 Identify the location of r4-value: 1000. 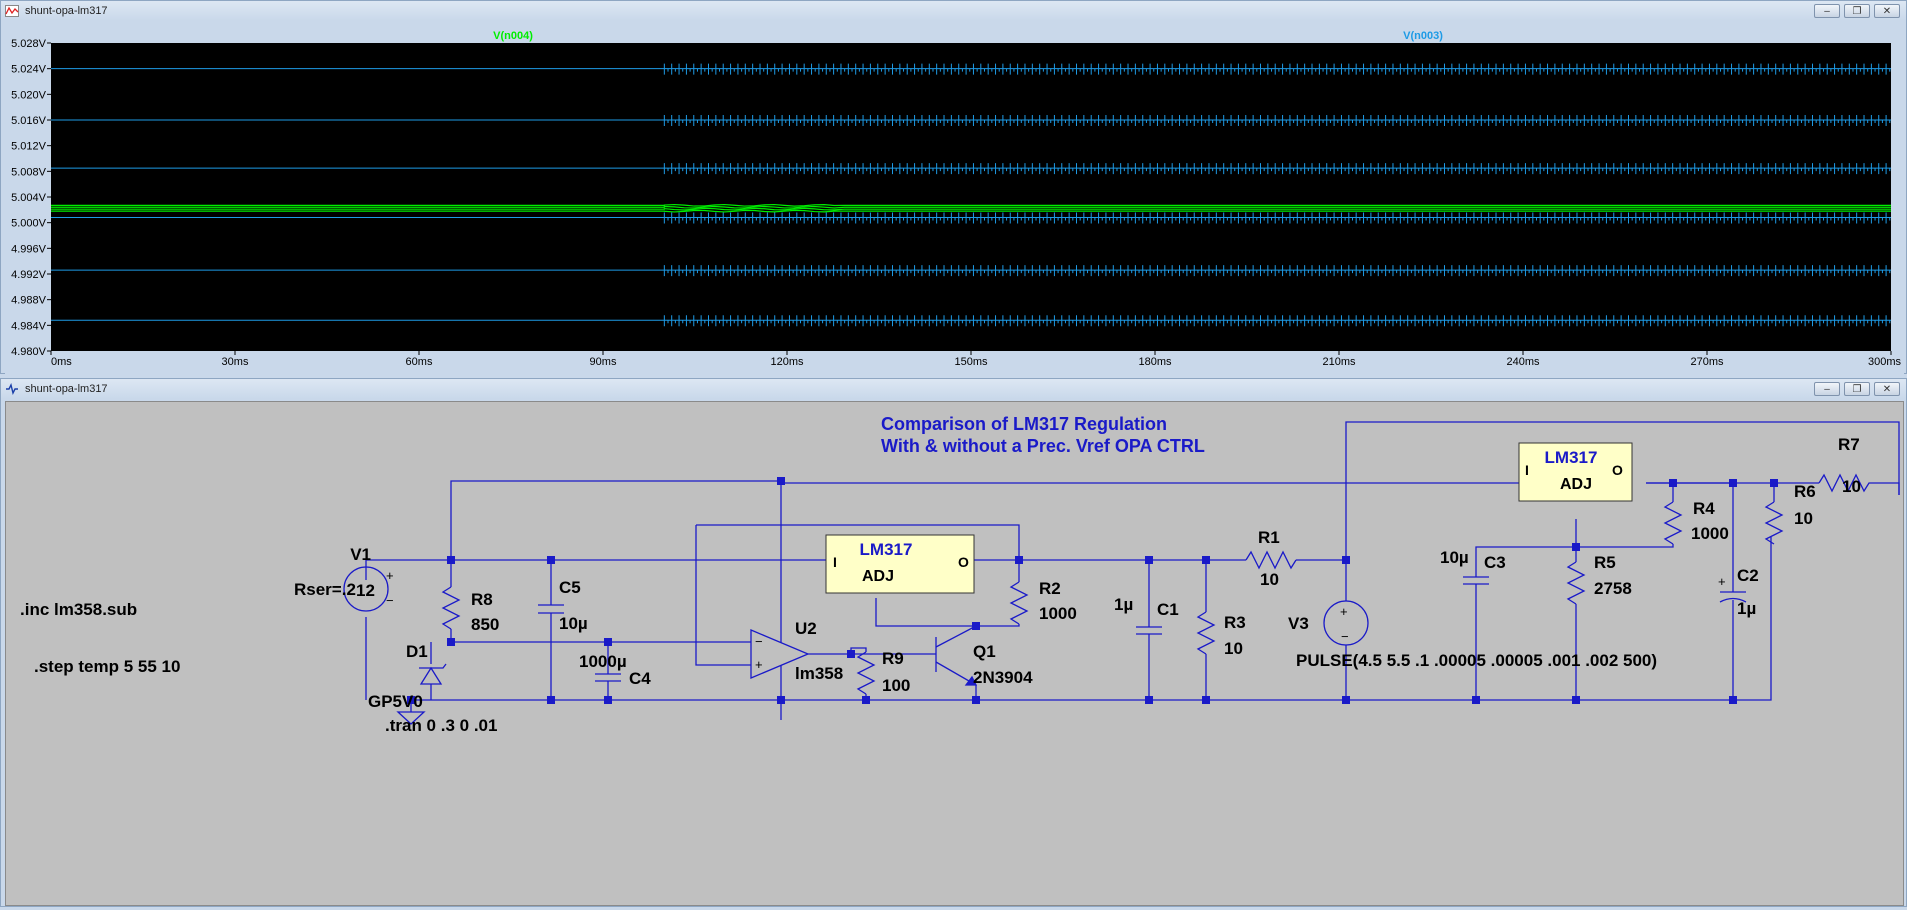
(1710, 533).